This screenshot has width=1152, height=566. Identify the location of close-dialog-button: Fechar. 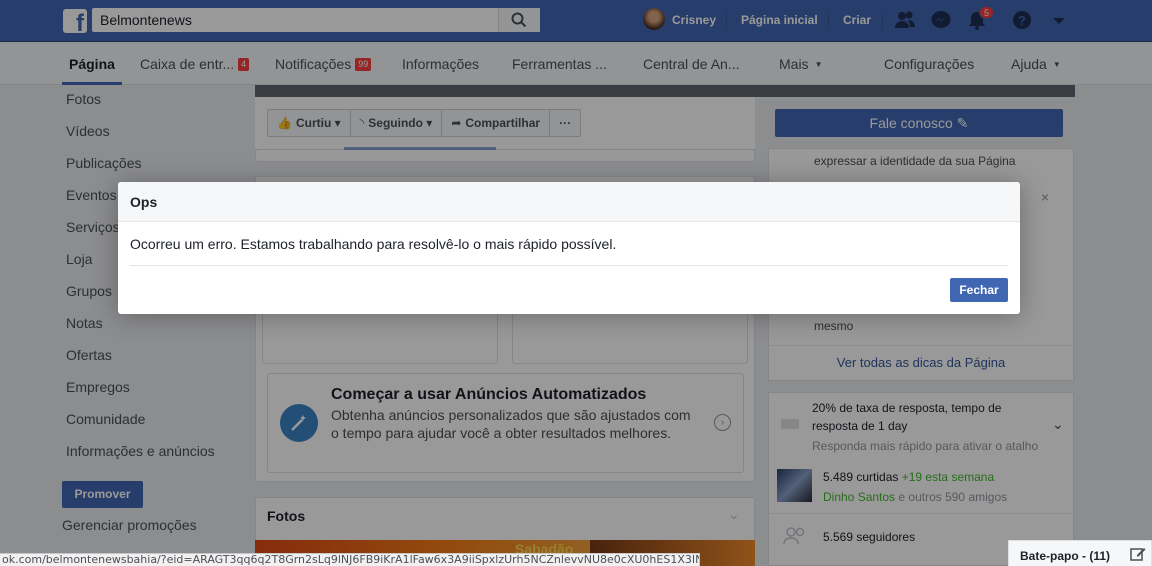
(979, 290).